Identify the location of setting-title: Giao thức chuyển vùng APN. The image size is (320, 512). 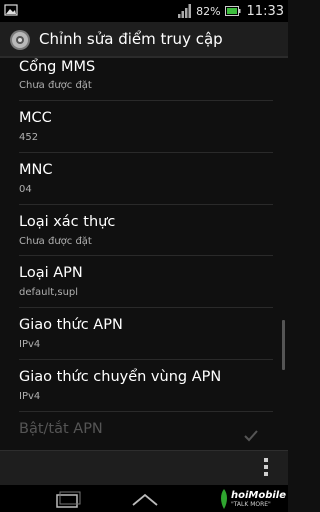
(120, 376).